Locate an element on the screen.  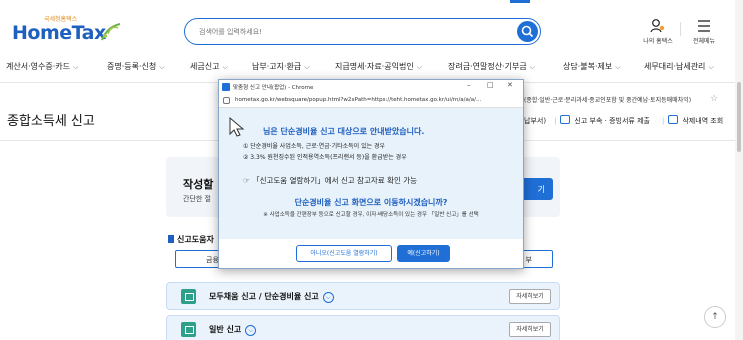
nav-label: 세무대리·납세관리 is located at coordinates (675, 66).